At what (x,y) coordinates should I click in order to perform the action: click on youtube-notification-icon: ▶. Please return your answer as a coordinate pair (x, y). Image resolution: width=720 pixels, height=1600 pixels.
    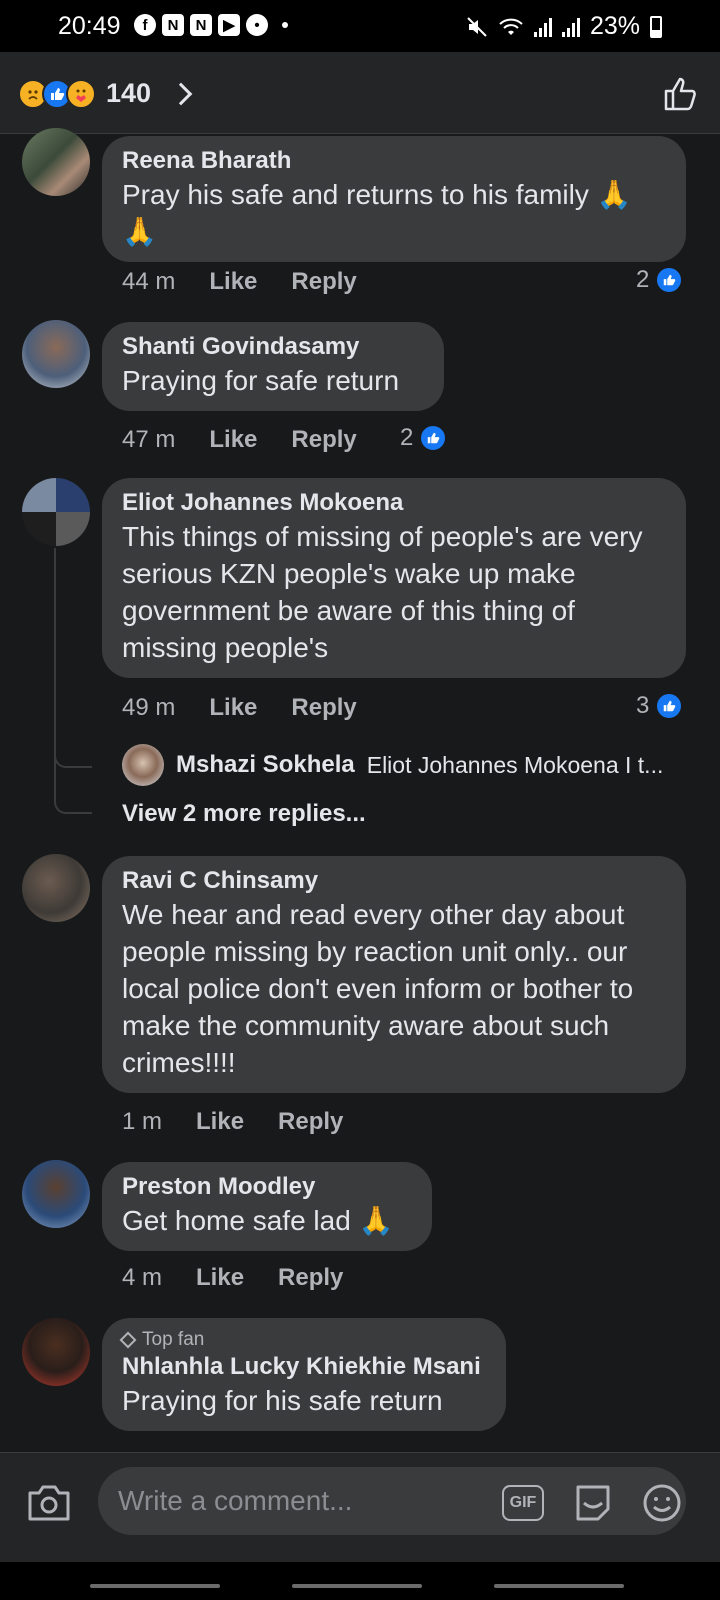
    Looking at the image, I should click on (229, 25).